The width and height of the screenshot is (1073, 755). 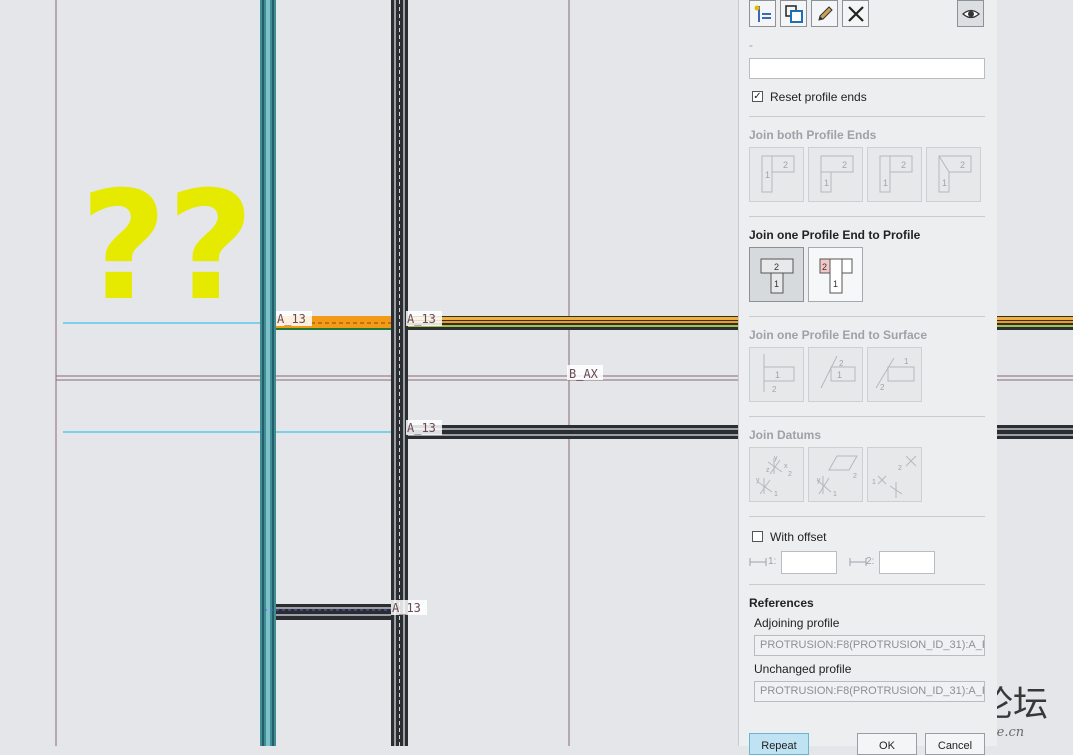 I want to click on join-datums-title: Join Datums, so click(x=785, y=435).